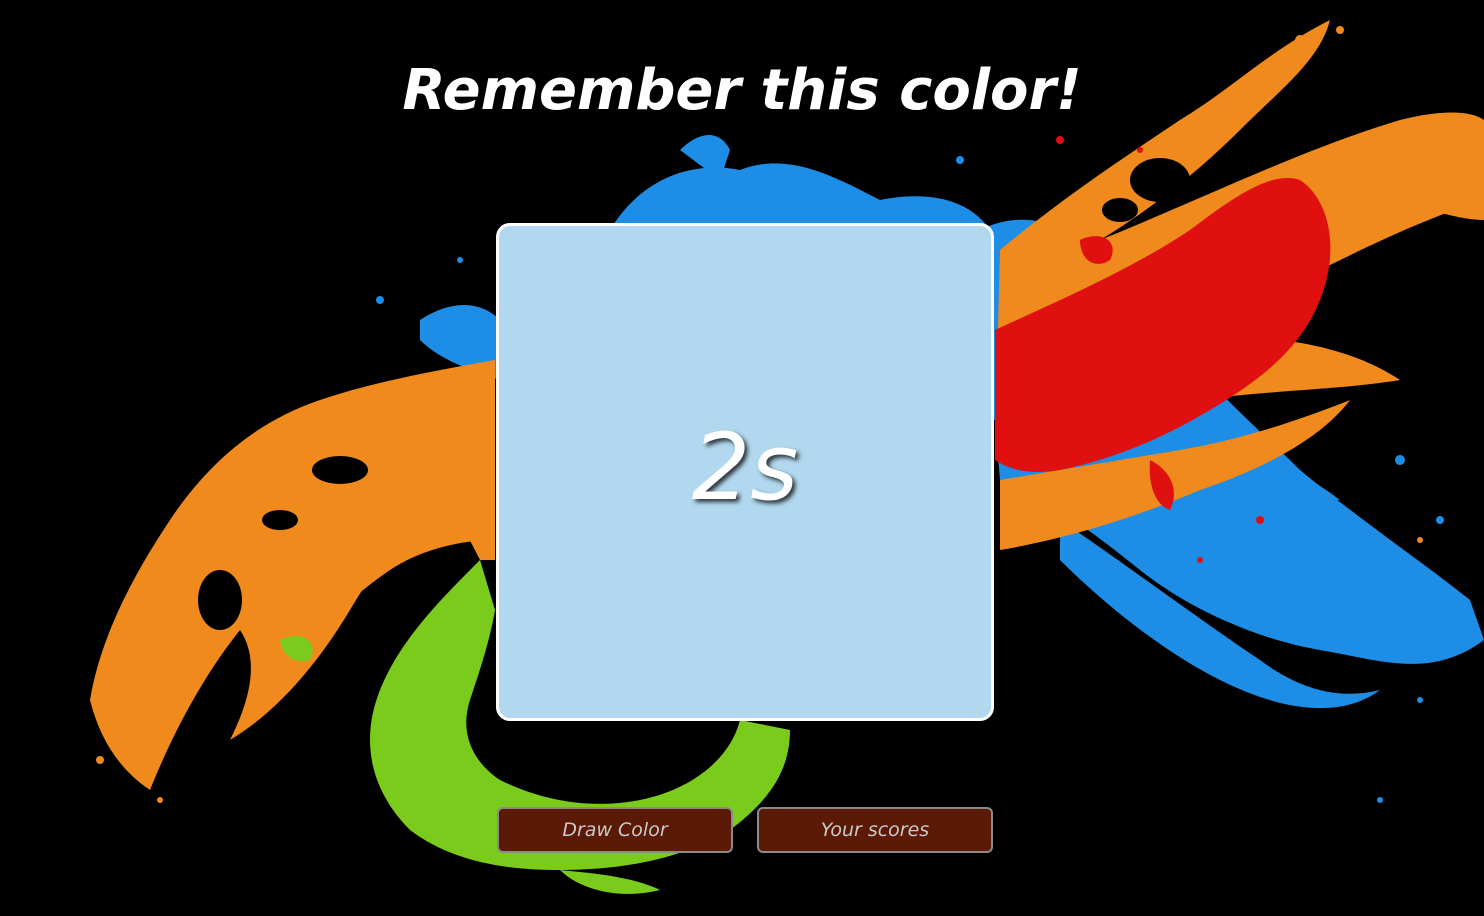 This screenshot has width=1484, height=916. What do you see at coordinates (875, 830) in the screenshot?
I see `your-scores-button: Your scores` at bounding box center [875, 830].